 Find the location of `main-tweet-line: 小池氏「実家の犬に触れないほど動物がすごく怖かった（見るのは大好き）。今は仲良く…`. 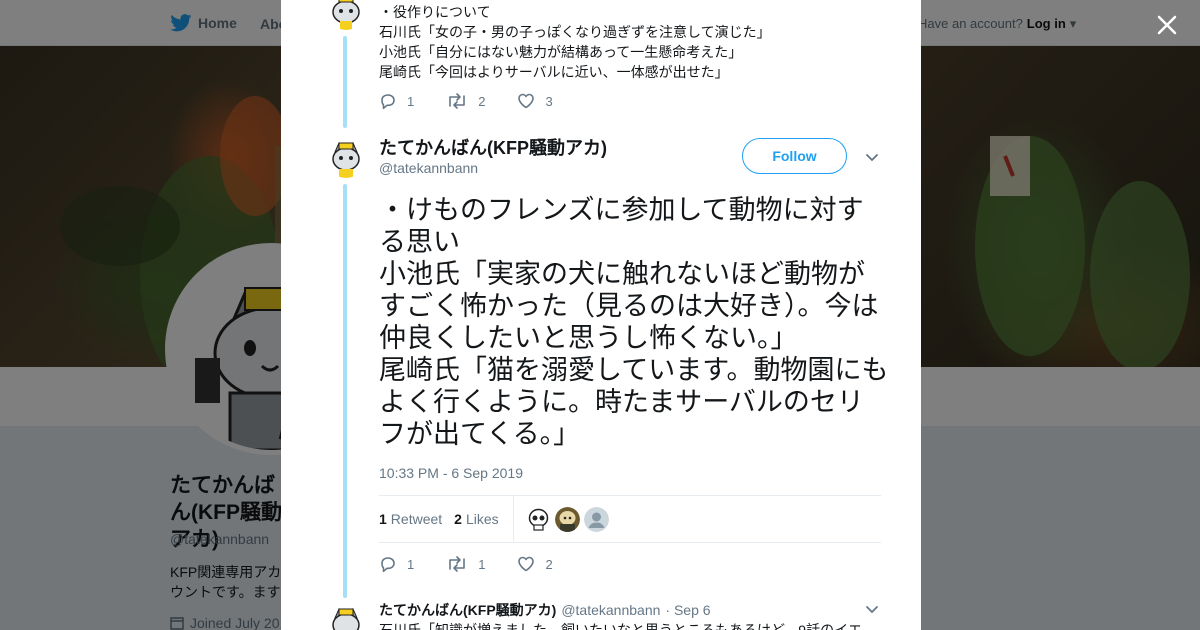

main-tweet-line: 小池氏「実家の犬に触れないほど動物がすごく怖かった（見るのは大好き）。今は仲良く… is located at coordinates (629, 306).